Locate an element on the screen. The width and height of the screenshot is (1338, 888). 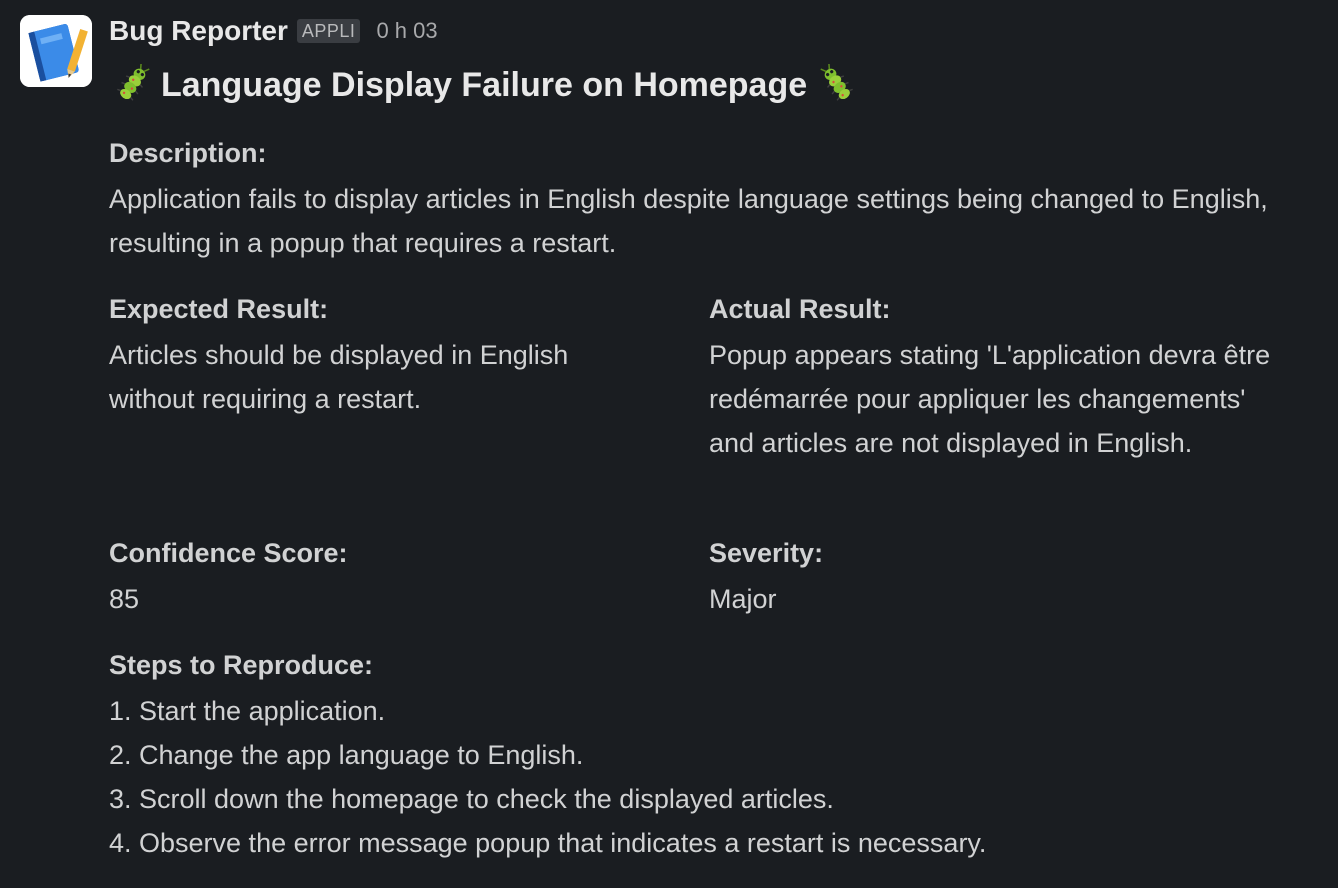
app-badge: APPLI is located at coordinates (328, 31).